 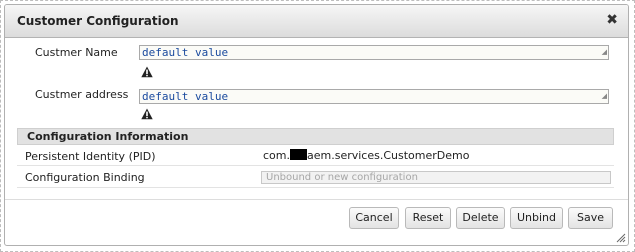 What do you see at coordinates (374, 96) in the screenshot?
I see `customer-address-input: default value ◢` at bounding box center [374, 96].